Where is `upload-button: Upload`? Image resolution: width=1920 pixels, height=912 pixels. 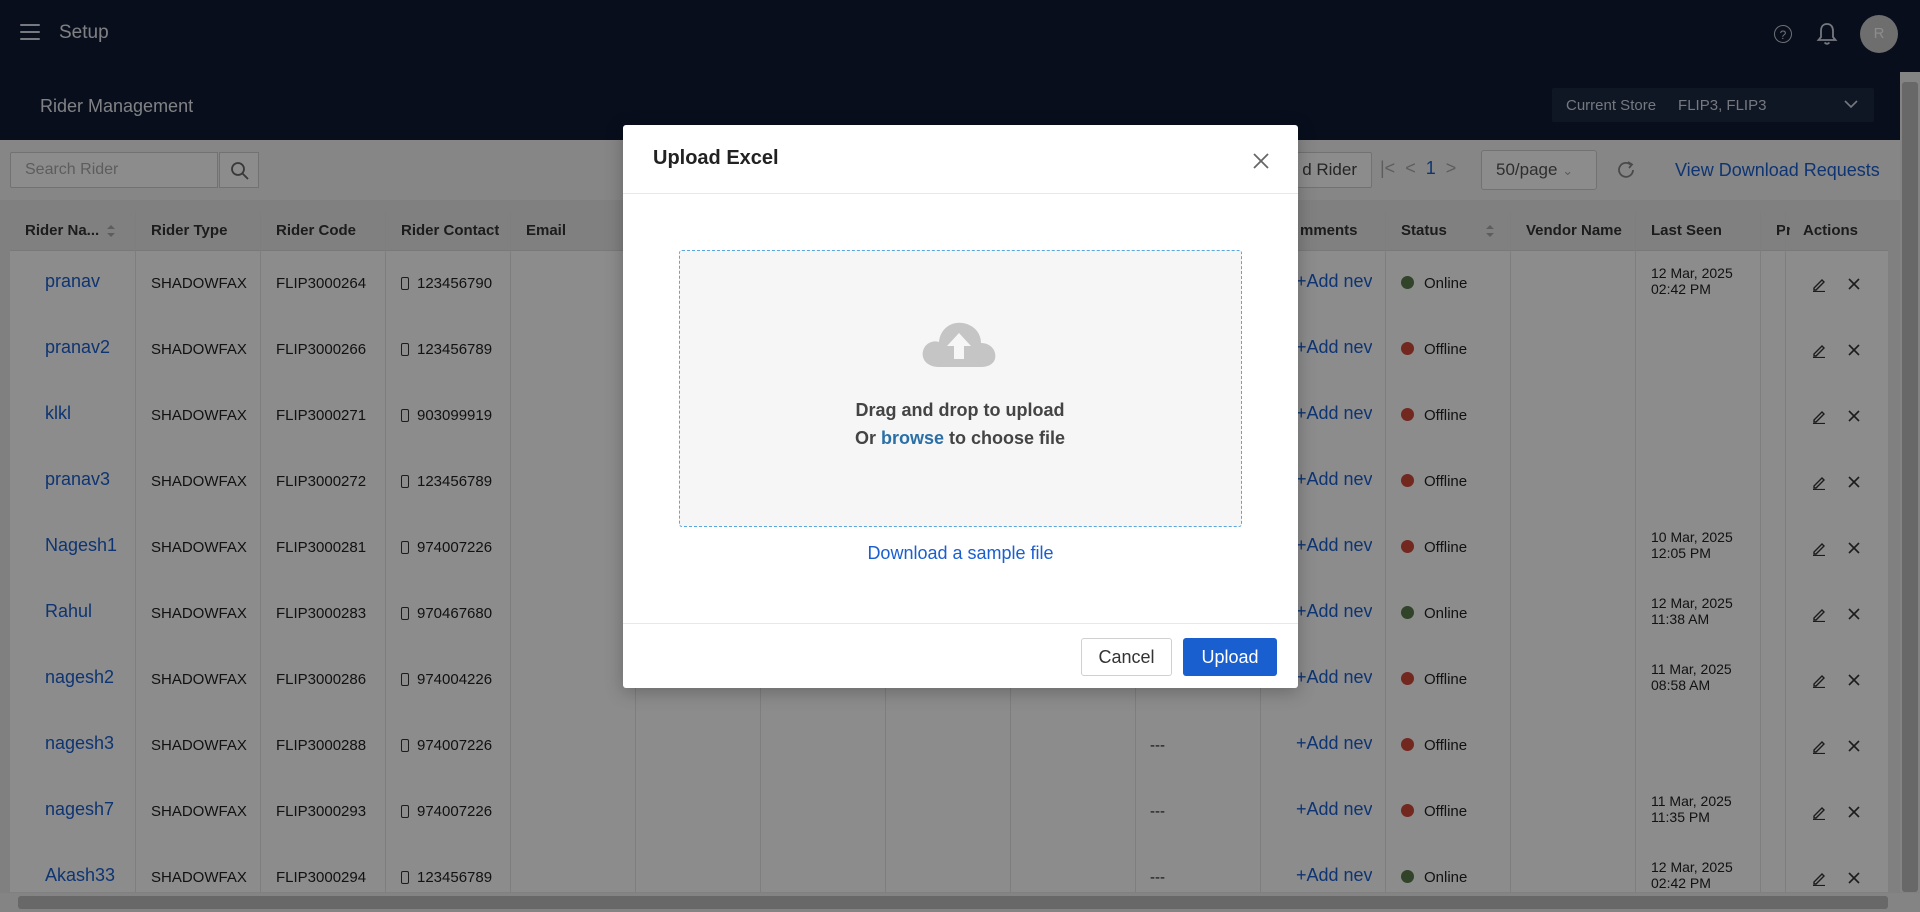
upload-button: Upload is located at coordinates (1230, 657).